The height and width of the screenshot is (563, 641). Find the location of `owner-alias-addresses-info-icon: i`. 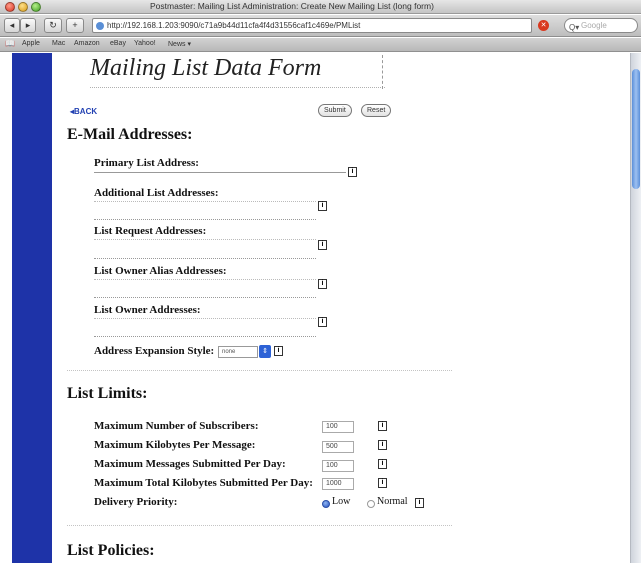

owner-alias-addresses-info-icon: i is located at coordinates (322, 284).